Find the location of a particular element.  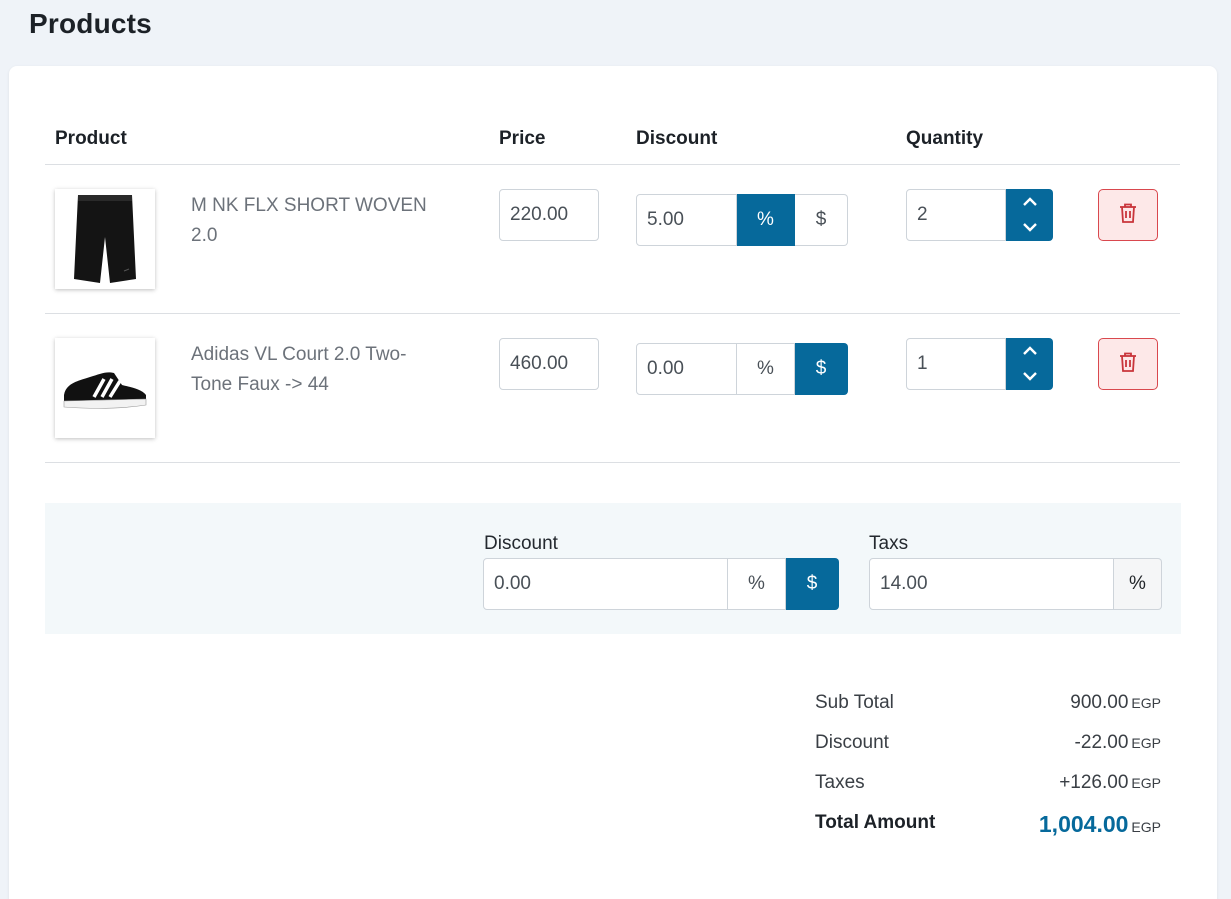

quantity-stepper: 2 is located at coordinates (979, 215).